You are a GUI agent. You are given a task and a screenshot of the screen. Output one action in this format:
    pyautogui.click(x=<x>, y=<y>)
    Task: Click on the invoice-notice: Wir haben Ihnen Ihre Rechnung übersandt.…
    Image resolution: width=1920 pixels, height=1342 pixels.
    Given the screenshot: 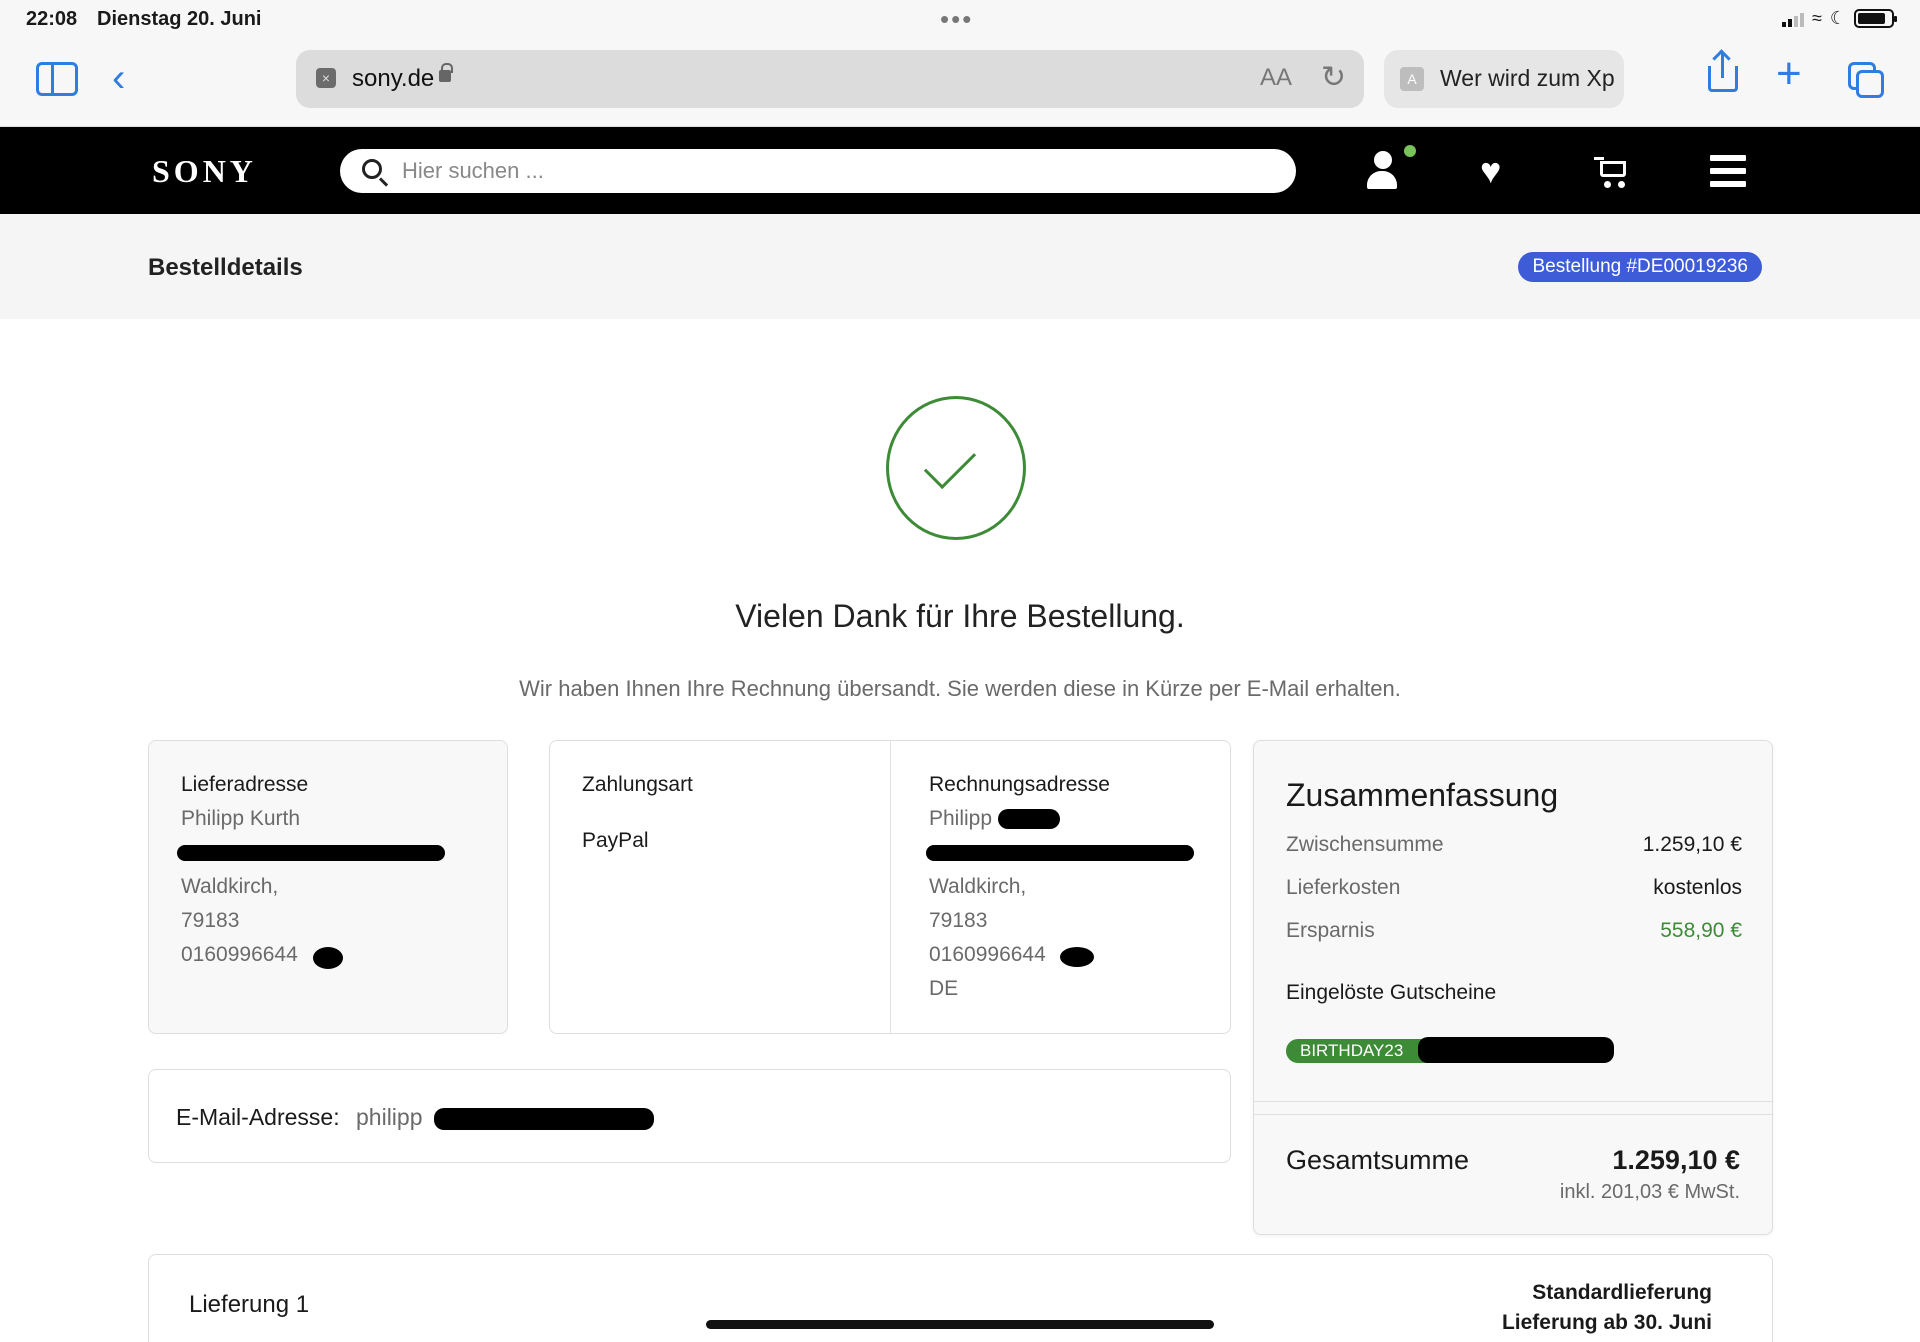 What is the action you would take?
    pyautogui.click(x=960, y=688)
    